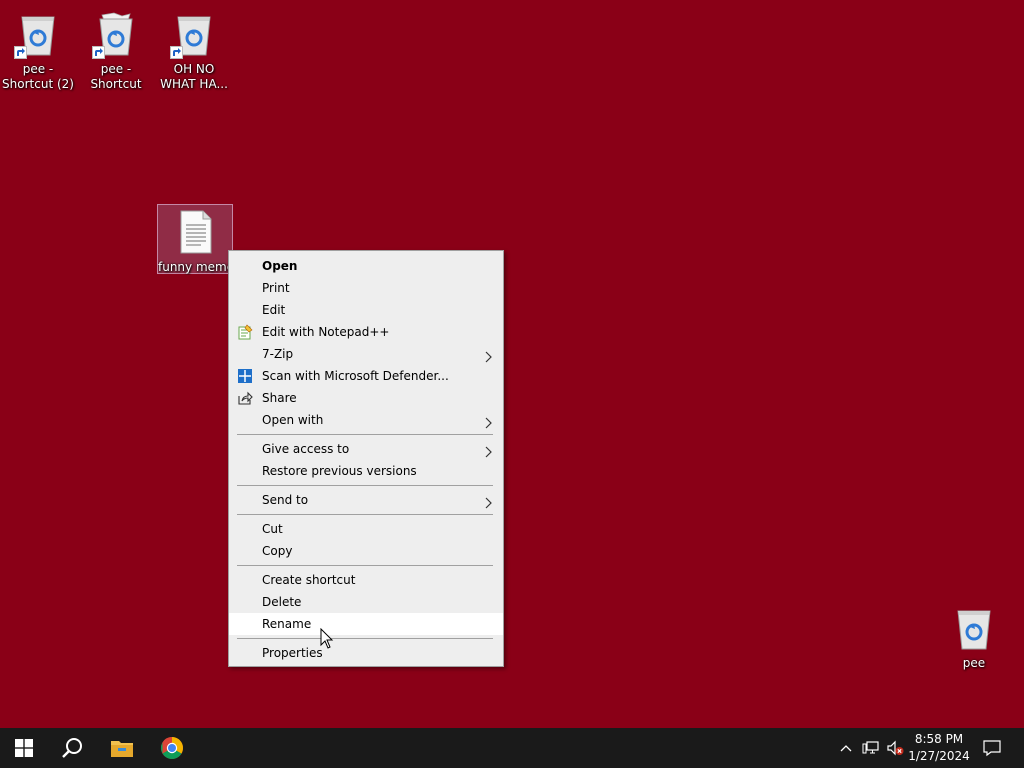  Describe the element at coordinates (326, 332) in the screenshot. I see `menu-item-label: Edit with Notepad++` at that location.